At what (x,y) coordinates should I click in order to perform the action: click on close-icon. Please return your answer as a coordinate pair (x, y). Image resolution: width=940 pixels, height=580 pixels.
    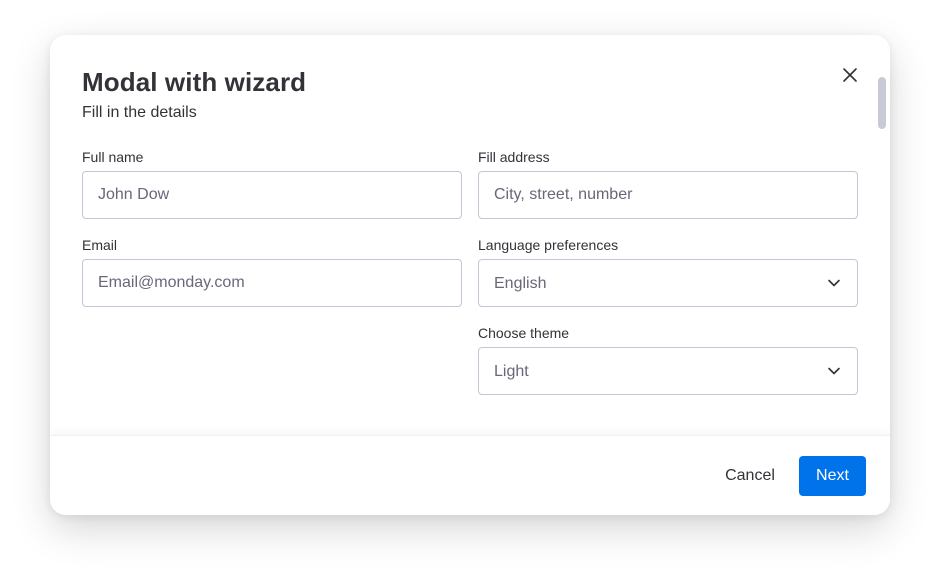
    Looking at the image, I should click on (850, 75).